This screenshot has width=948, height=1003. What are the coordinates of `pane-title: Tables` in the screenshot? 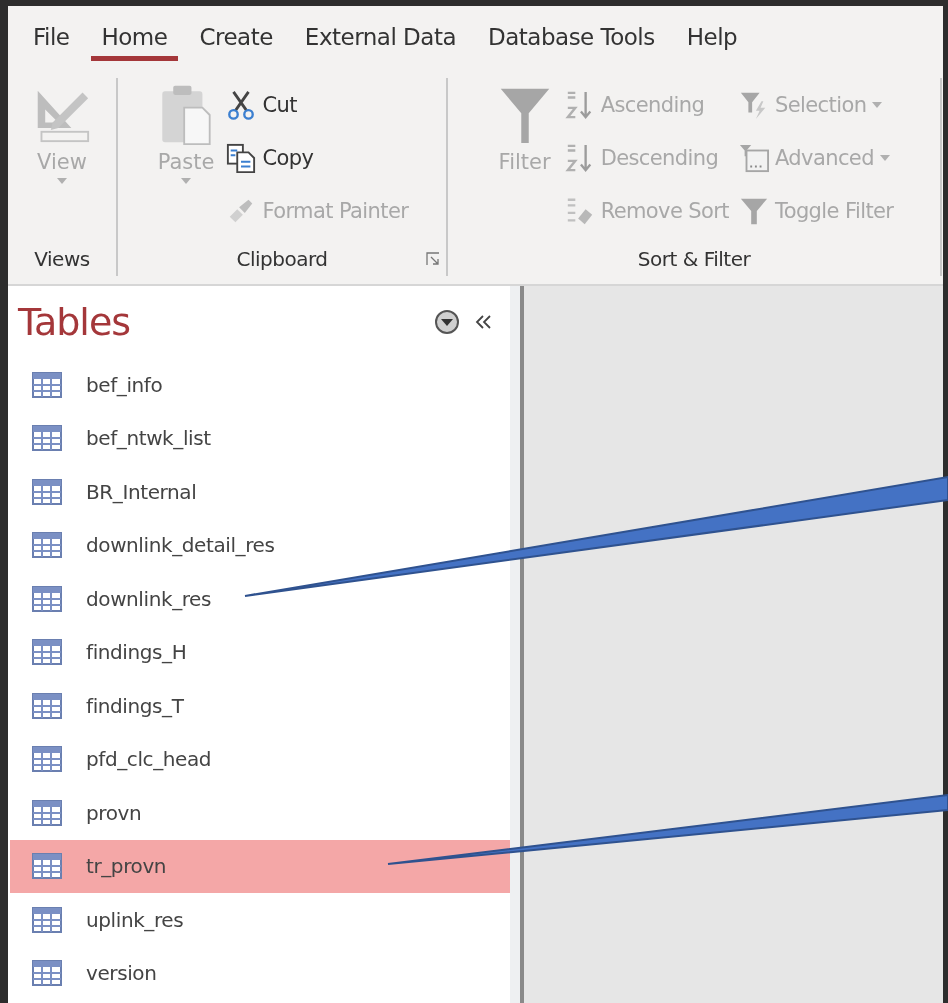 It's located at (75, 322).